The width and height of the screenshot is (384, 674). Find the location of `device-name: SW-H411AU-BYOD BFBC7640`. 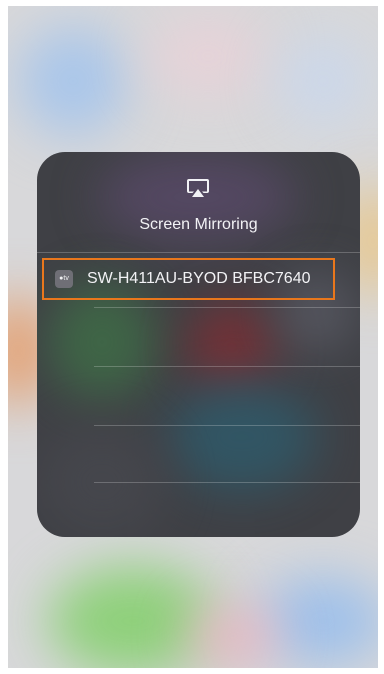

device-name: SW-H411AU-BYOD BFBC7640 is located at coordinates (199, 278).